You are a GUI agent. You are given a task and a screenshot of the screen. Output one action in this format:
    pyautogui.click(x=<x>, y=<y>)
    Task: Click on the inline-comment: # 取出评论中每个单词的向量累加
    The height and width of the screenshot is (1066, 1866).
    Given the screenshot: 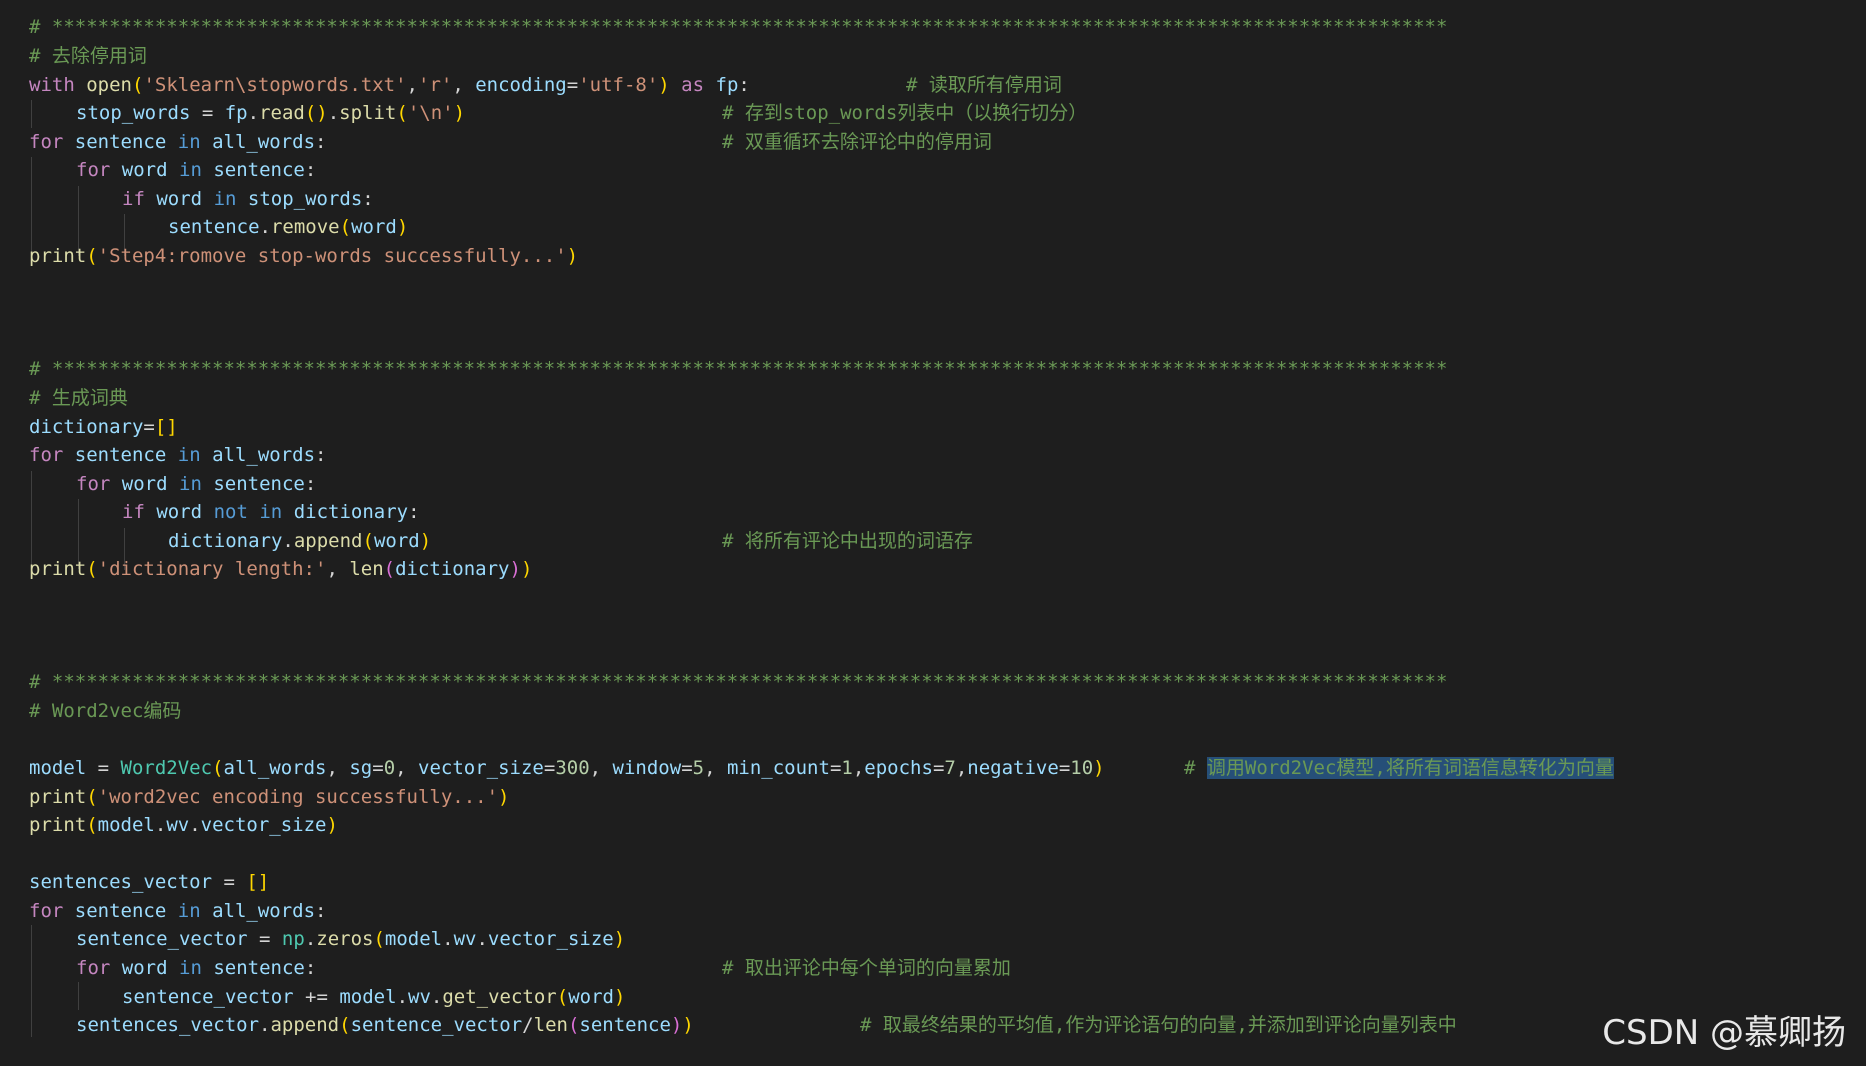 What is the action you would take?
    pyautogui.click(x=866, y=968)
    